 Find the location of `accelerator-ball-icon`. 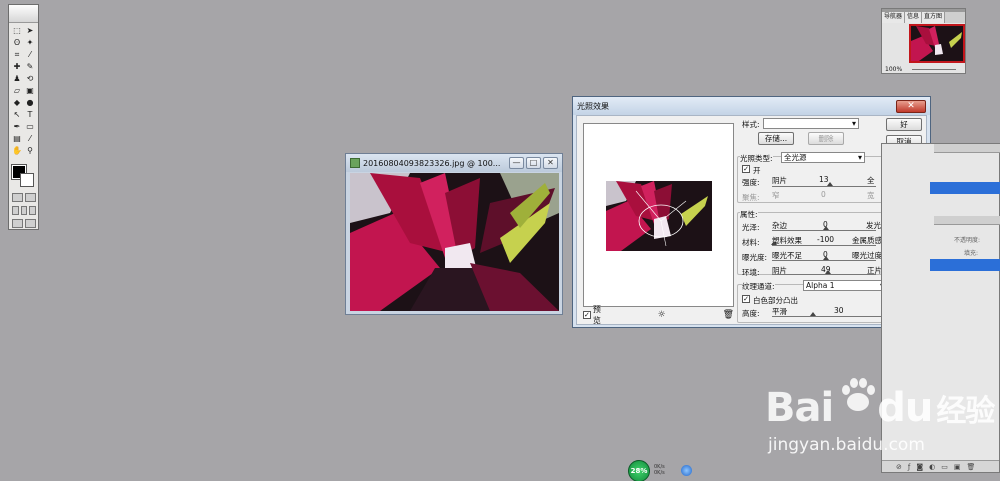

accelerator-ball-icon is located at coordinates (686, 470).